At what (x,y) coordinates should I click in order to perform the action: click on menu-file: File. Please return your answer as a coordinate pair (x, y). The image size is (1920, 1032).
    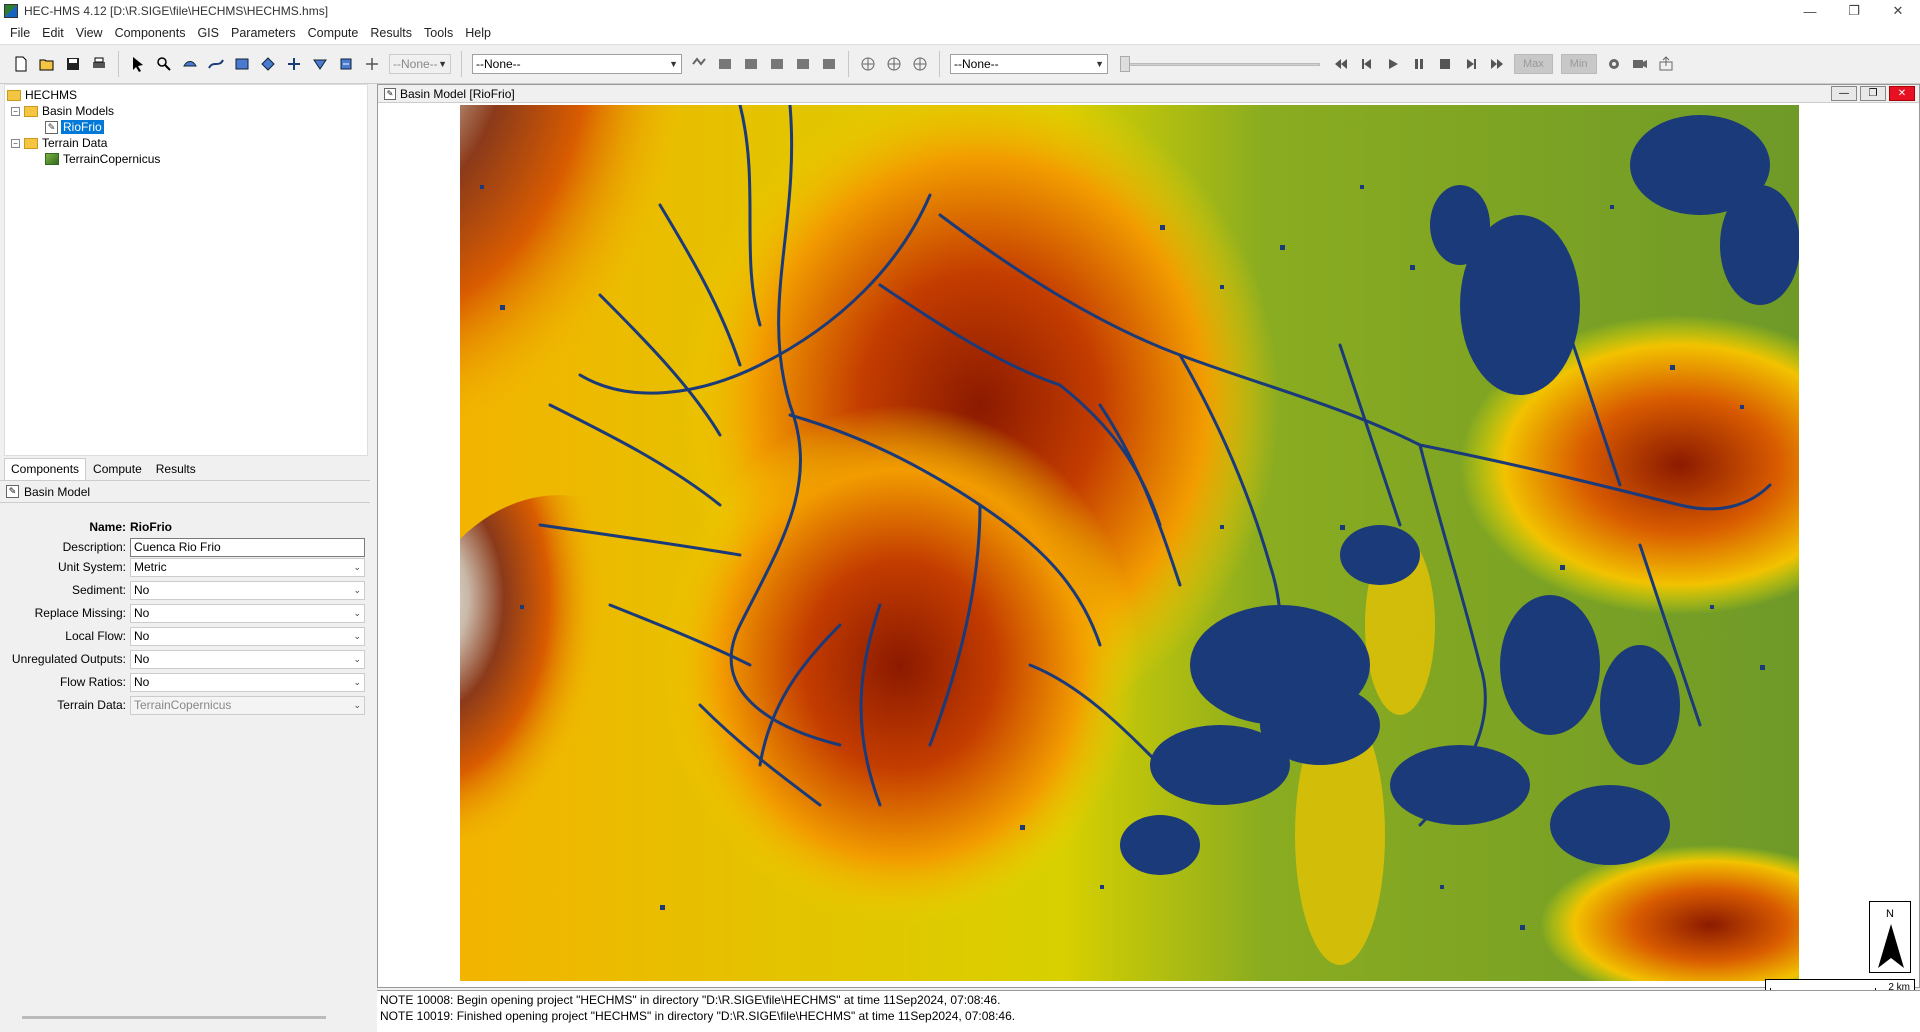
    Looking at the image, I should click on (20, 33).